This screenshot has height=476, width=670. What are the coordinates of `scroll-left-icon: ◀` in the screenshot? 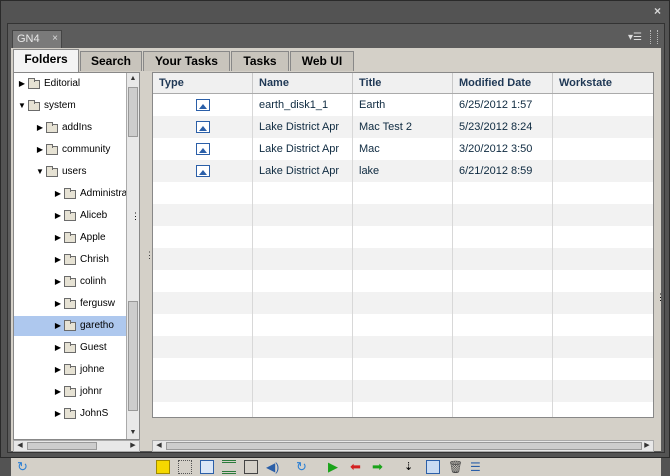 It's located at (20, 446).